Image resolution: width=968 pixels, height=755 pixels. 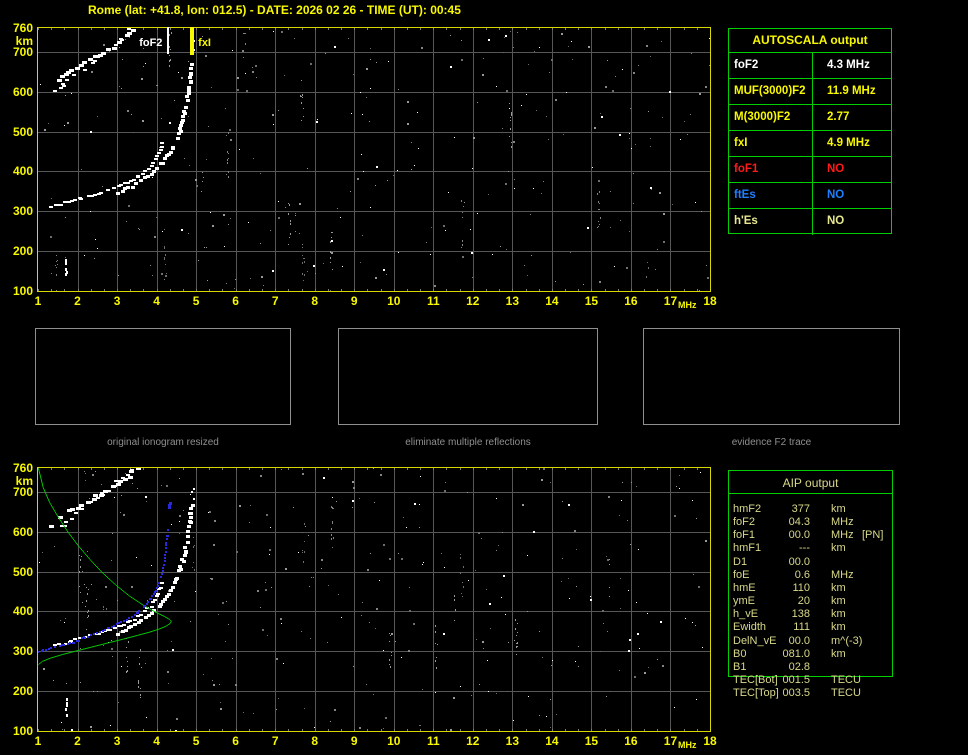 I want to click on aip-row-fof2: foF2 04.3 MHz, so click(x=484, y=522).